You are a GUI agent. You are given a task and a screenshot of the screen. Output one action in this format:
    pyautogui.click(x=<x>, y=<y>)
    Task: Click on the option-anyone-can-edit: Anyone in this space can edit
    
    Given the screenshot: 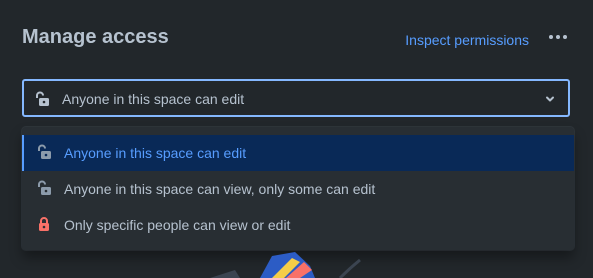 What is the action you would take?
    pyautogui.click(x=298, y=153)
    